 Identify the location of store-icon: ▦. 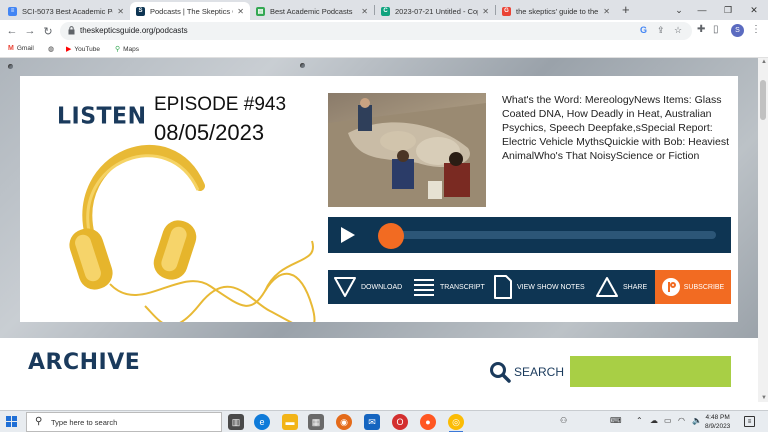
(316, 422).